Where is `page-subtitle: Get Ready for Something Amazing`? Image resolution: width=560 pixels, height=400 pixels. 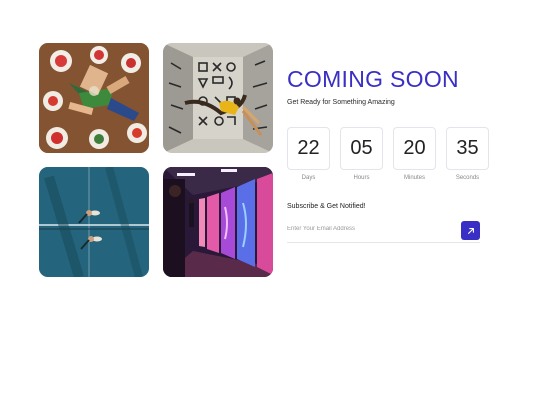 page-subtitle: Get Ready for Something Amazing is located at coordinates (341, 102).